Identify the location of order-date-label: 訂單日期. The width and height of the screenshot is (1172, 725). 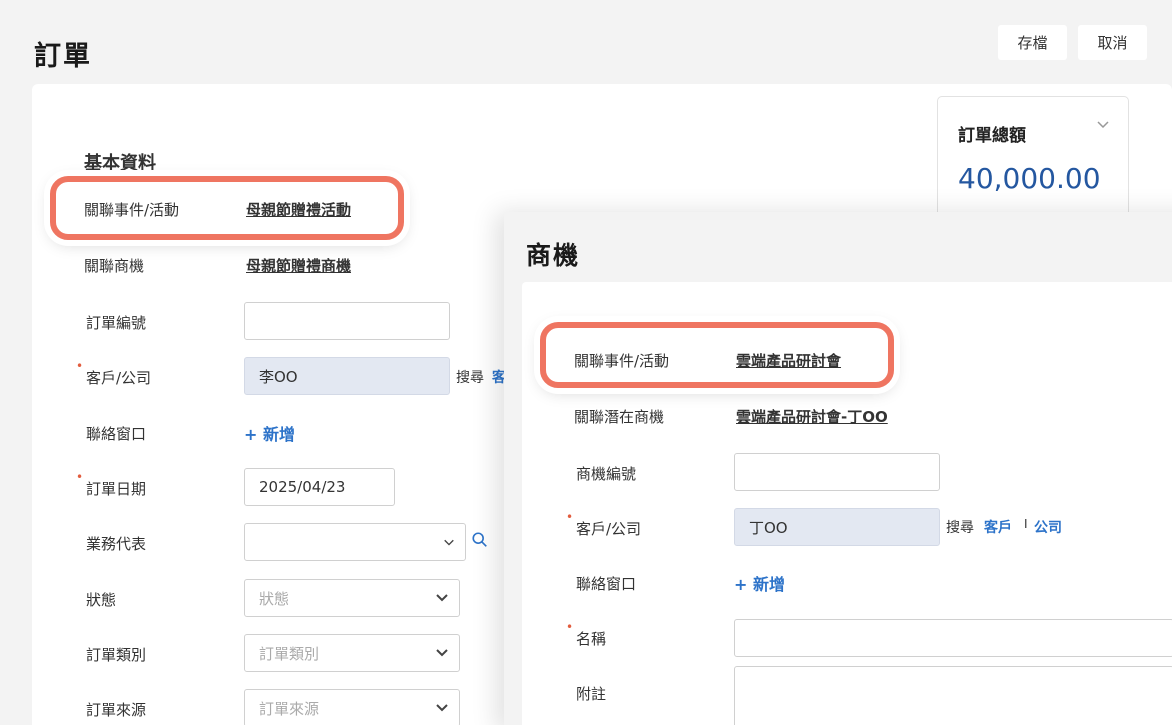
(111, 484).